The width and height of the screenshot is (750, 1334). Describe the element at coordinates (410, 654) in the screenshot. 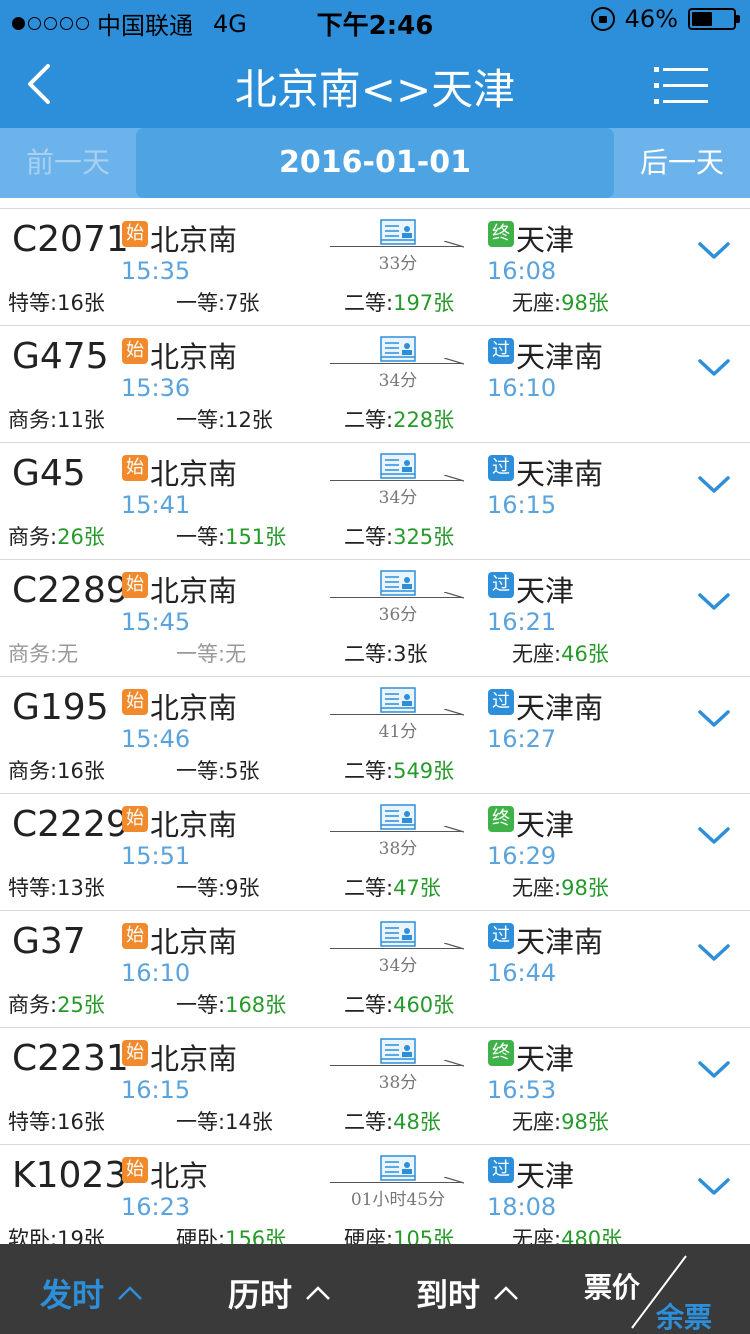

I see `seat-count: 3张` at that location.